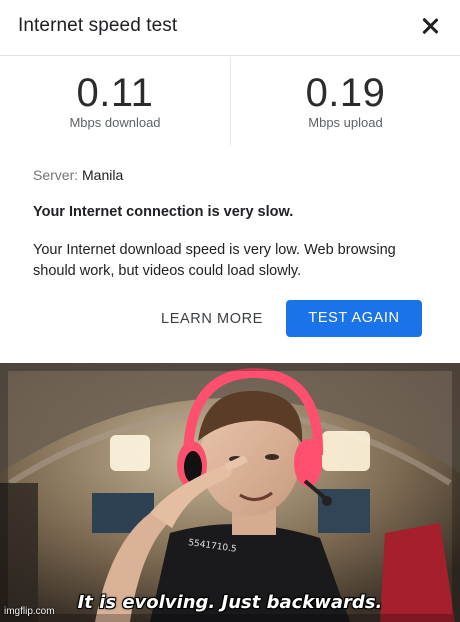 The height and width of the screenshot is (622, 460). Describe the element at coordinates (230, 602) in the screenshot. I see `meme-caption: It is evolving. Just backwards.` at that location.